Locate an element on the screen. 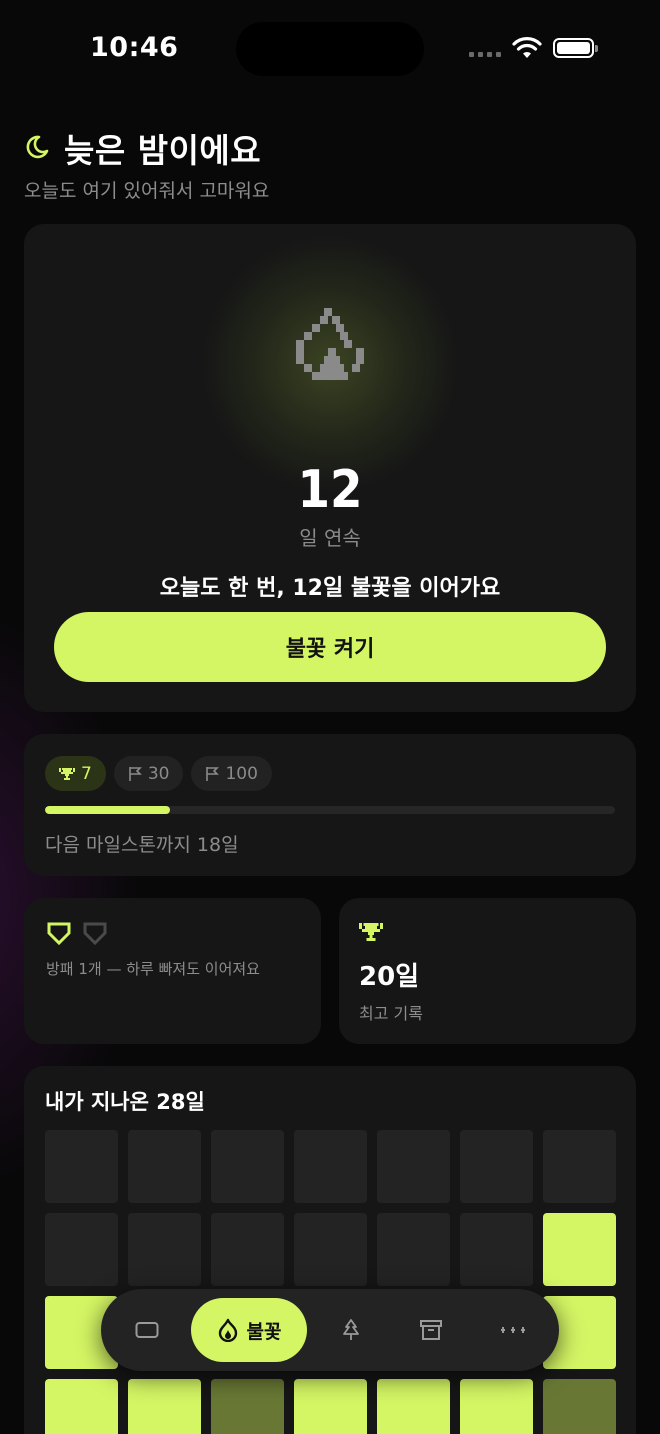  milestone-chip-value: 30 is located at coordinates (158, 773).